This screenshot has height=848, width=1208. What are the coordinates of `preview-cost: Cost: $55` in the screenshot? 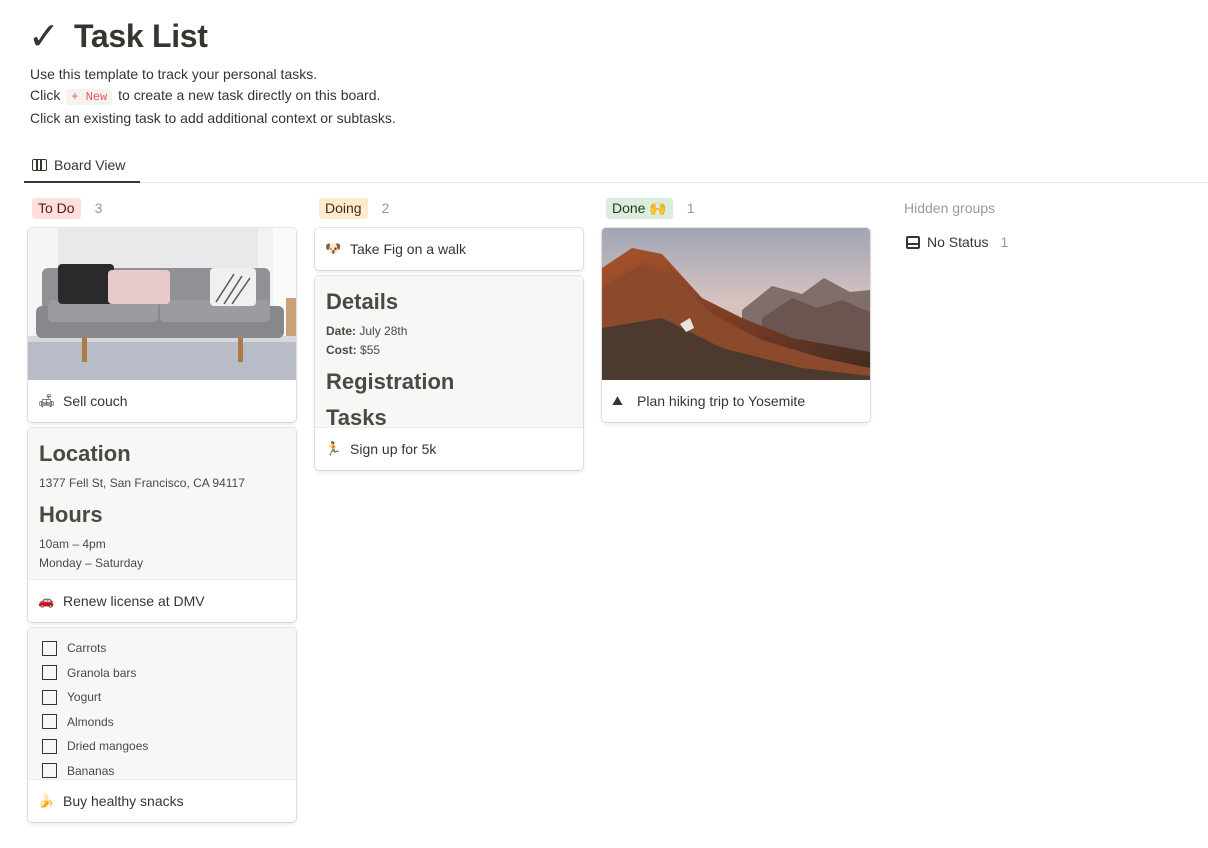 It's located at (449, 350).